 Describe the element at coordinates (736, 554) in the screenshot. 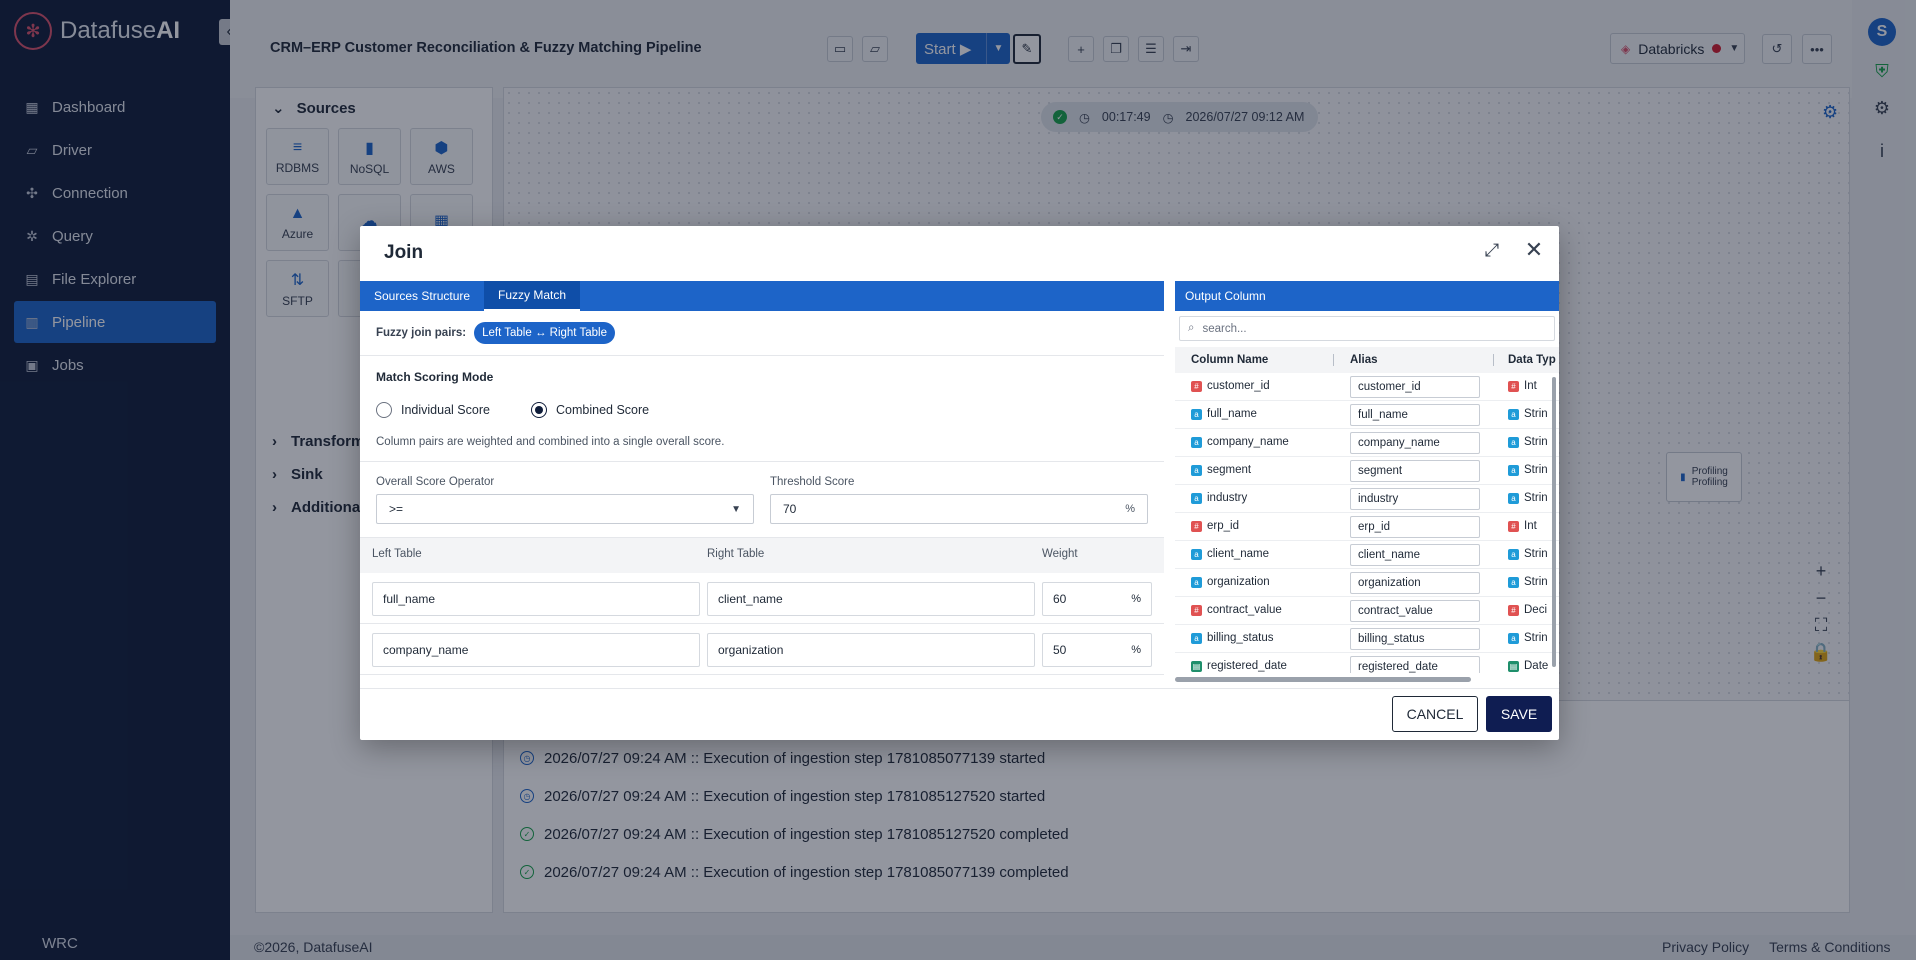

I see `right-table-header: Right Table` at that location.